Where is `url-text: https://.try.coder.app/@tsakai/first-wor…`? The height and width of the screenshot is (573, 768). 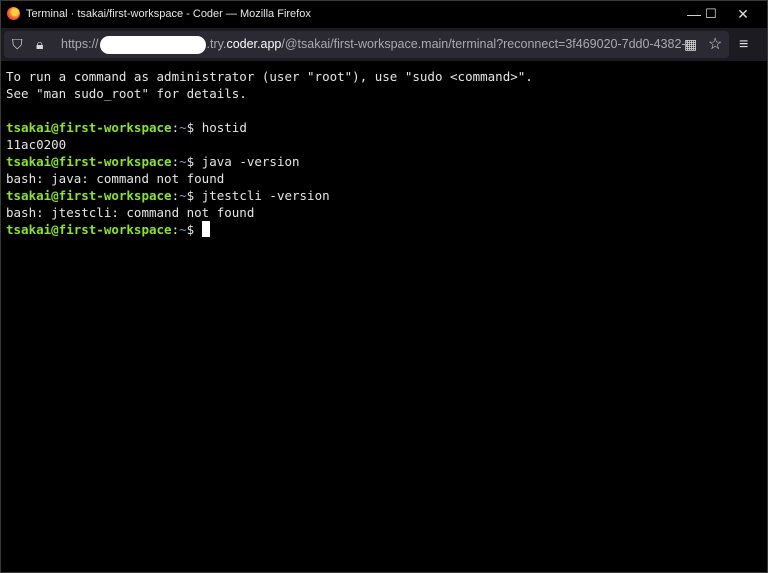
url-text: https://.try.coder.app/@tsakai/first-wor… is located at coordinates (374, 44).